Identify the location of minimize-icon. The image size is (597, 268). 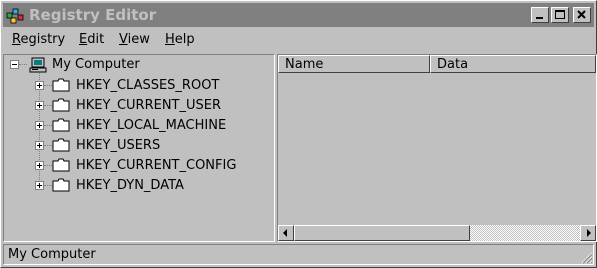
(539, 18).